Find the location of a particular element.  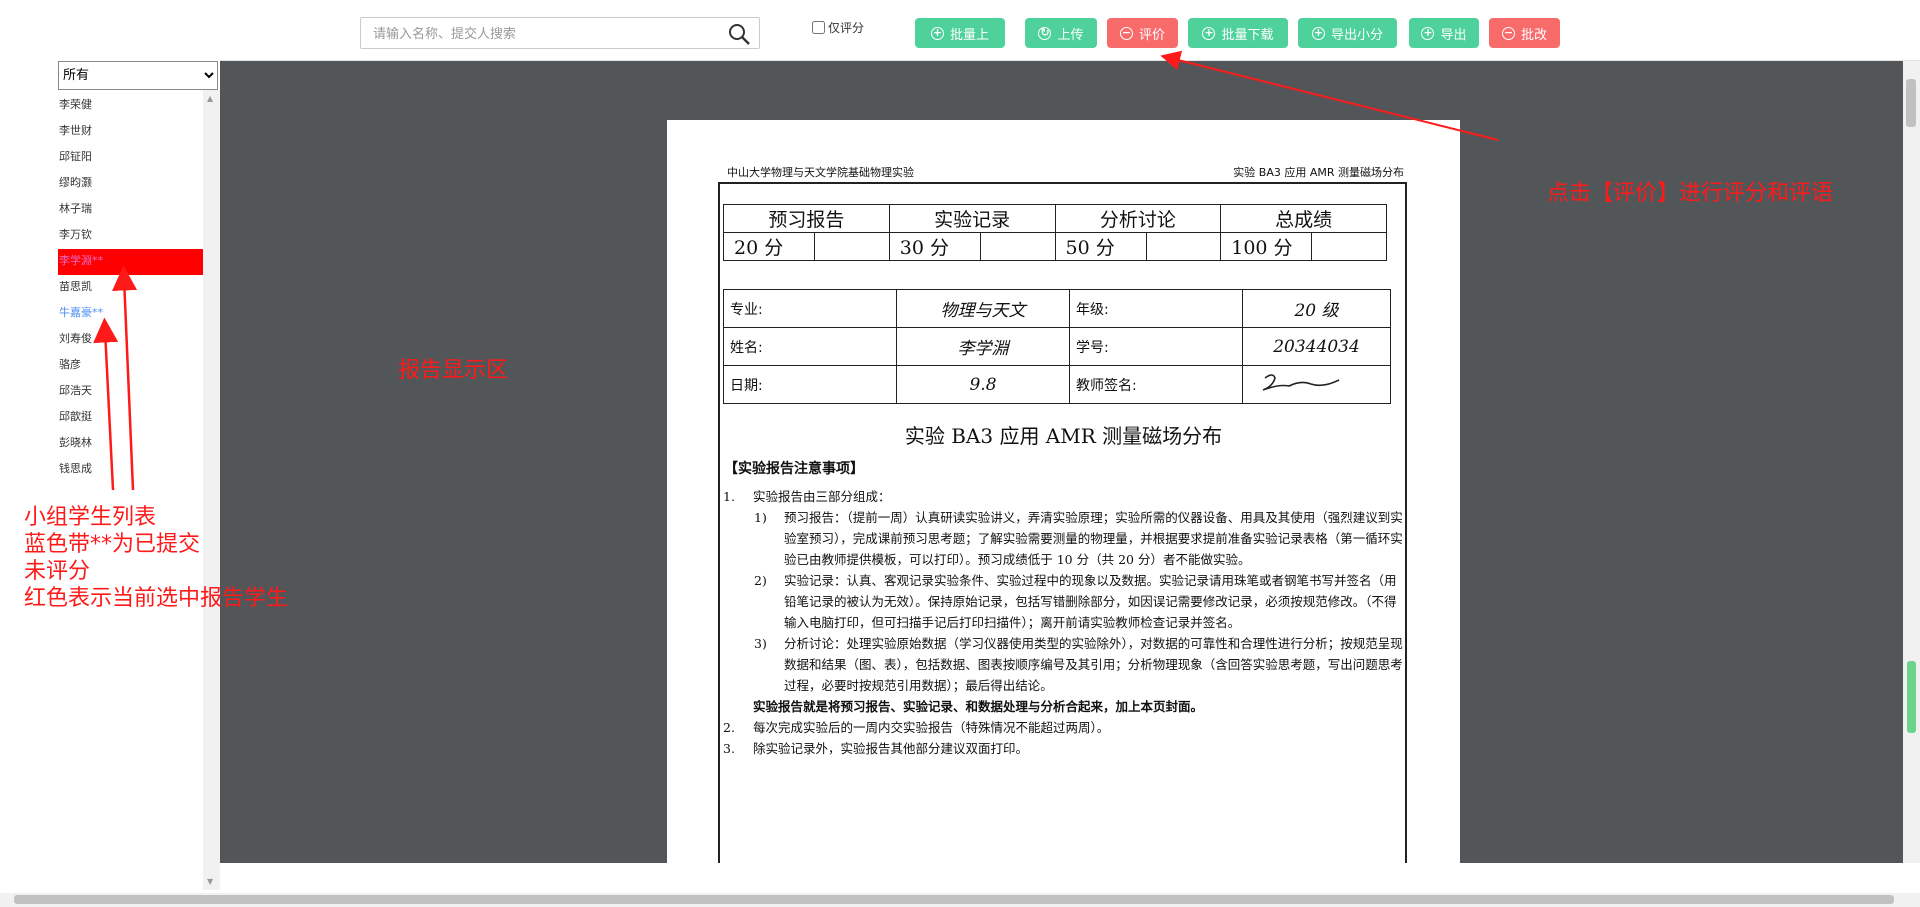

evaluate-label: 评价 is located at coordinates (1151, 35).